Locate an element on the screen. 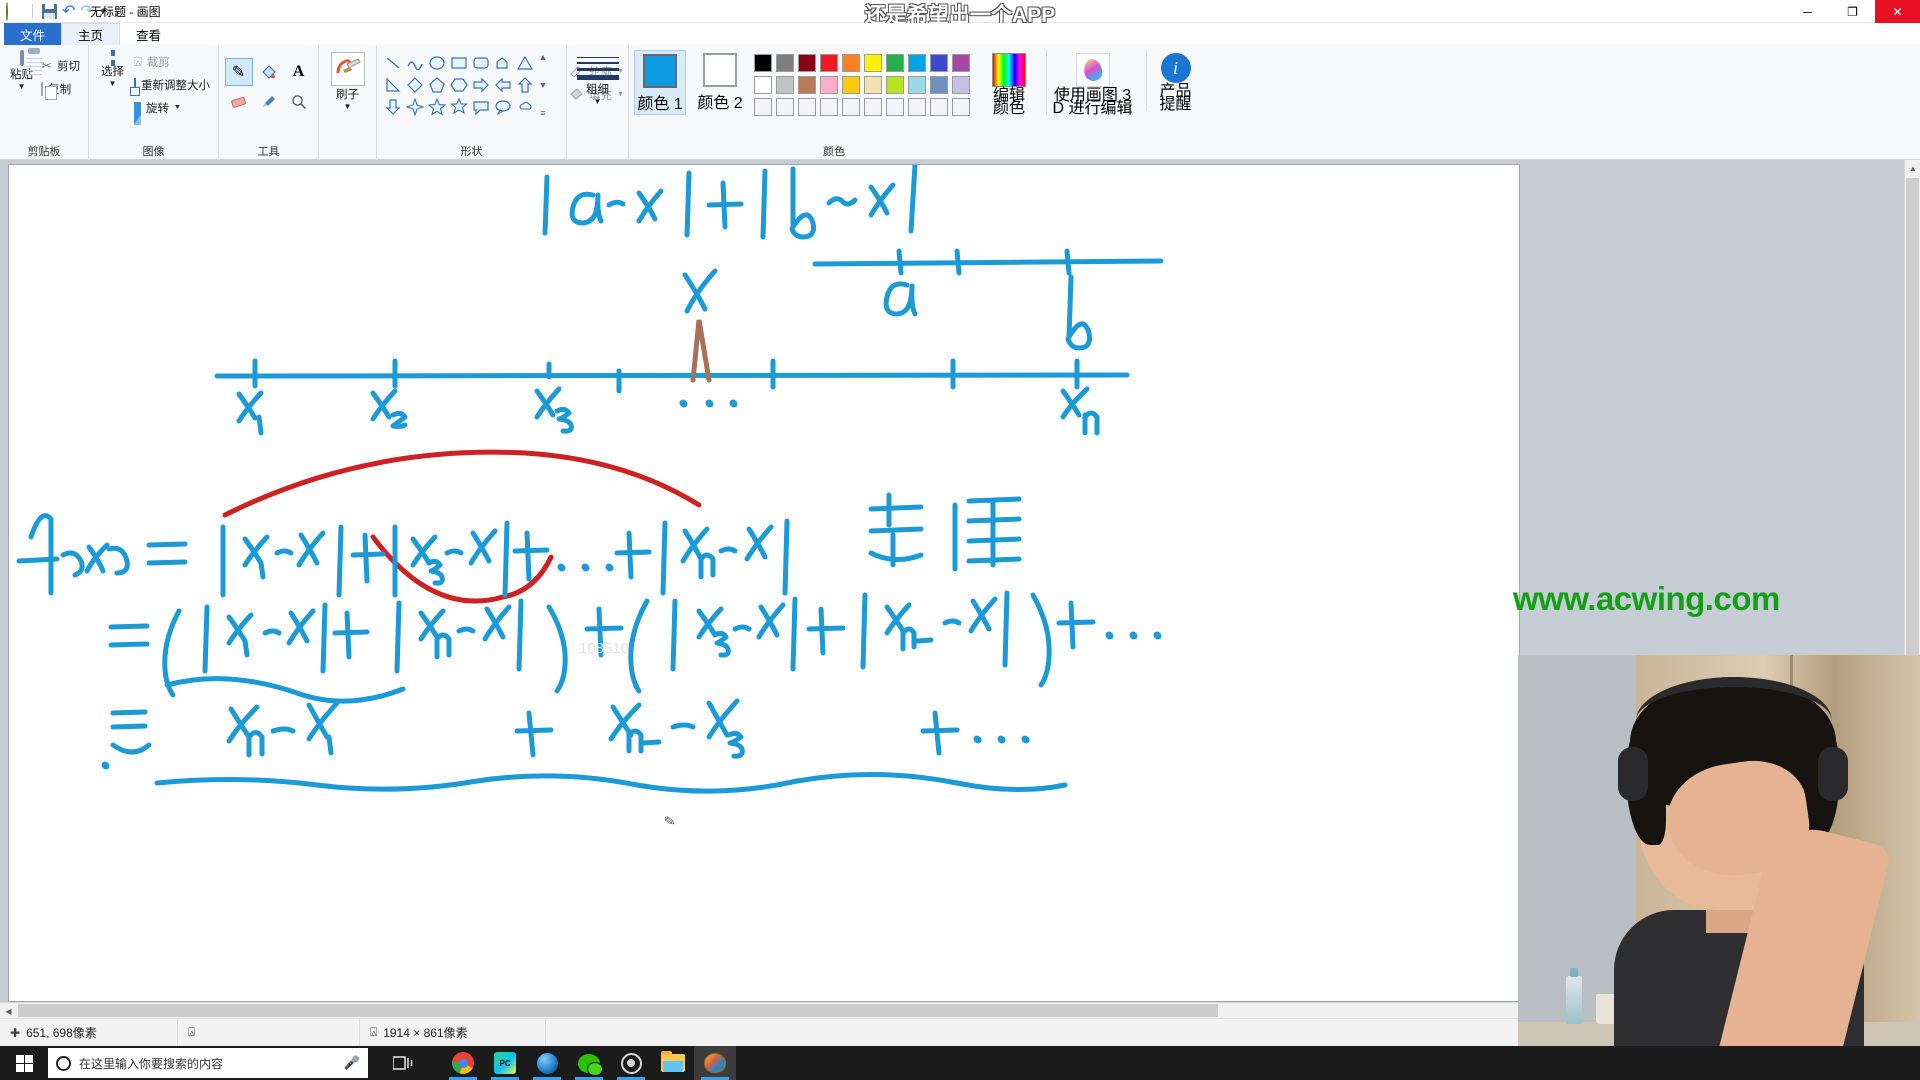 Image resolution: width=1920 pixels, height=1080 pixels. color-palette is located at coordinates (863, 84).